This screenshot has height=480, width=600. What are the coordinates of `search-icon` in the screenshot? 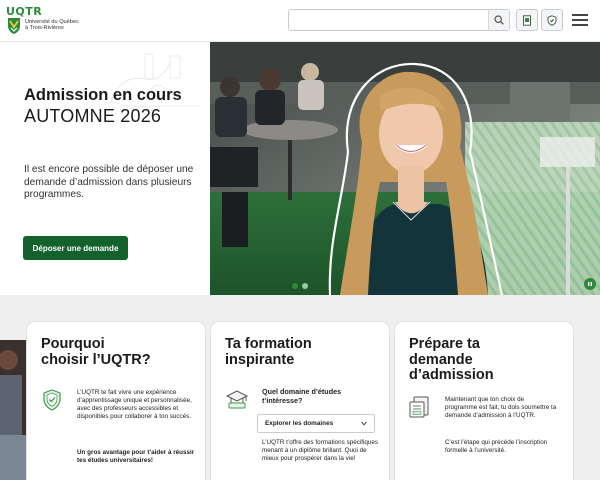 It's located at (499, 20).